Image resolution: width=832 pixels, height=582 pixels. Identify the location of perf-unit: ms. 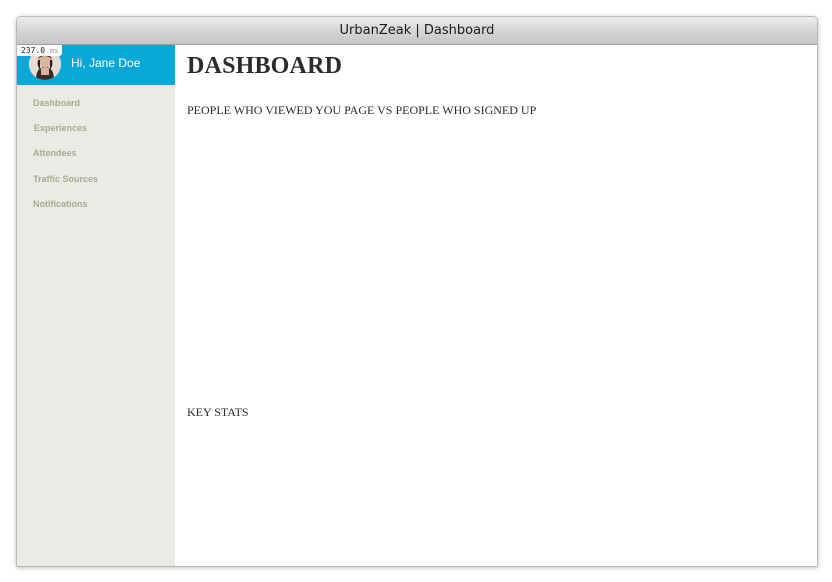
(54, 51).